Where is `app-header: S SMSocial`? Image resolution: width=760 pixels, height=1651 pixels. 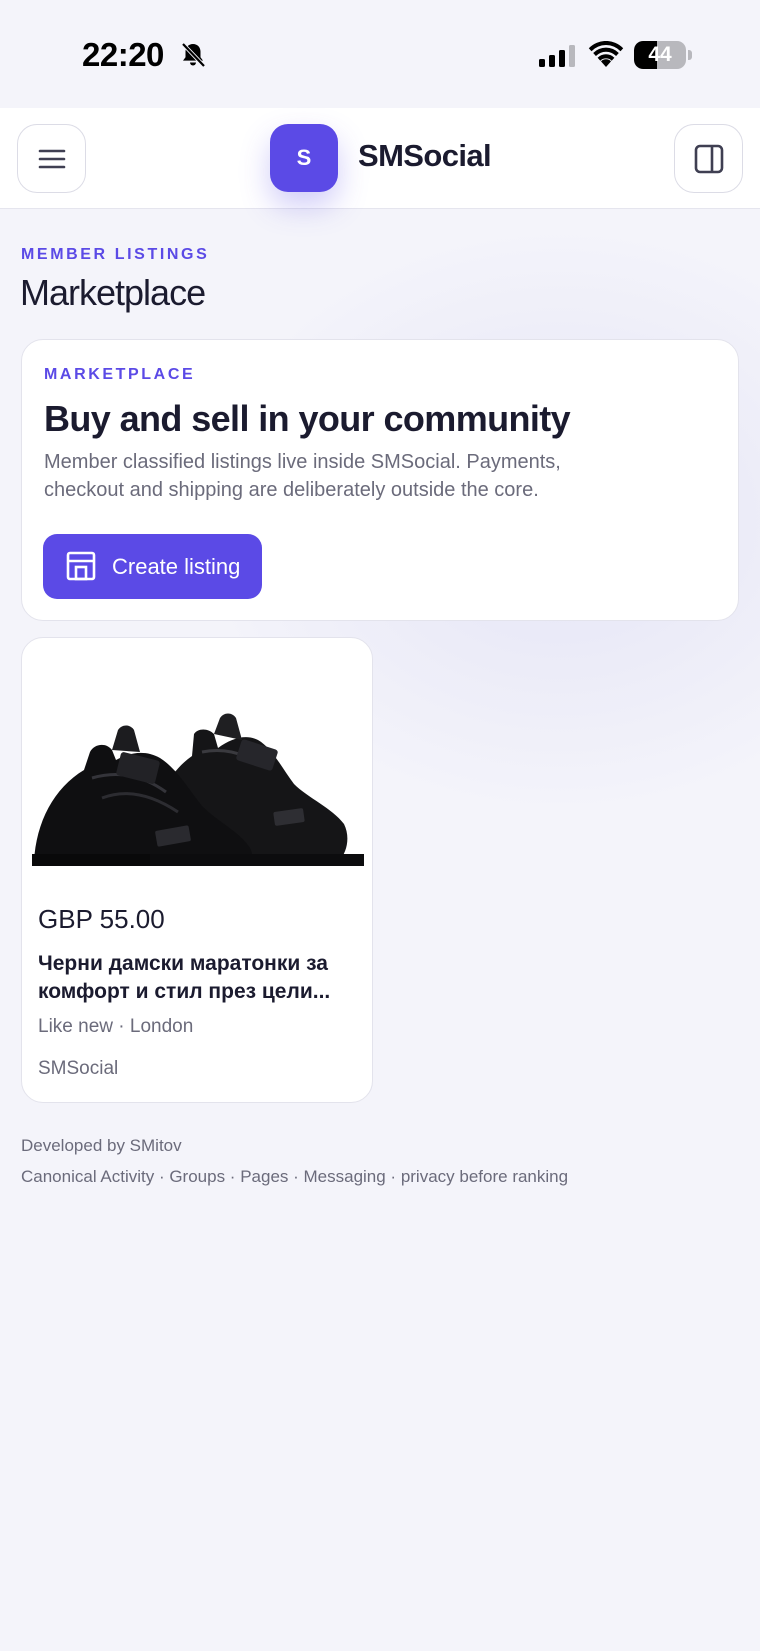
app-header: S SMSocial is located at coordinates (380, 158).